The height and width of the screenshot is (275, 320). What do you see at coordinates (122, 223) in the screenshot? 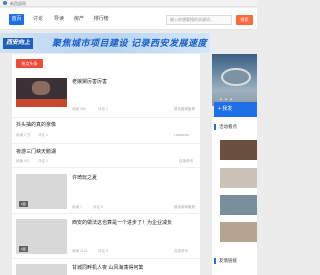
I see `article-title: 西安的做法这也算是一个进步了！为企业减负` at bounding box center [122, 223].